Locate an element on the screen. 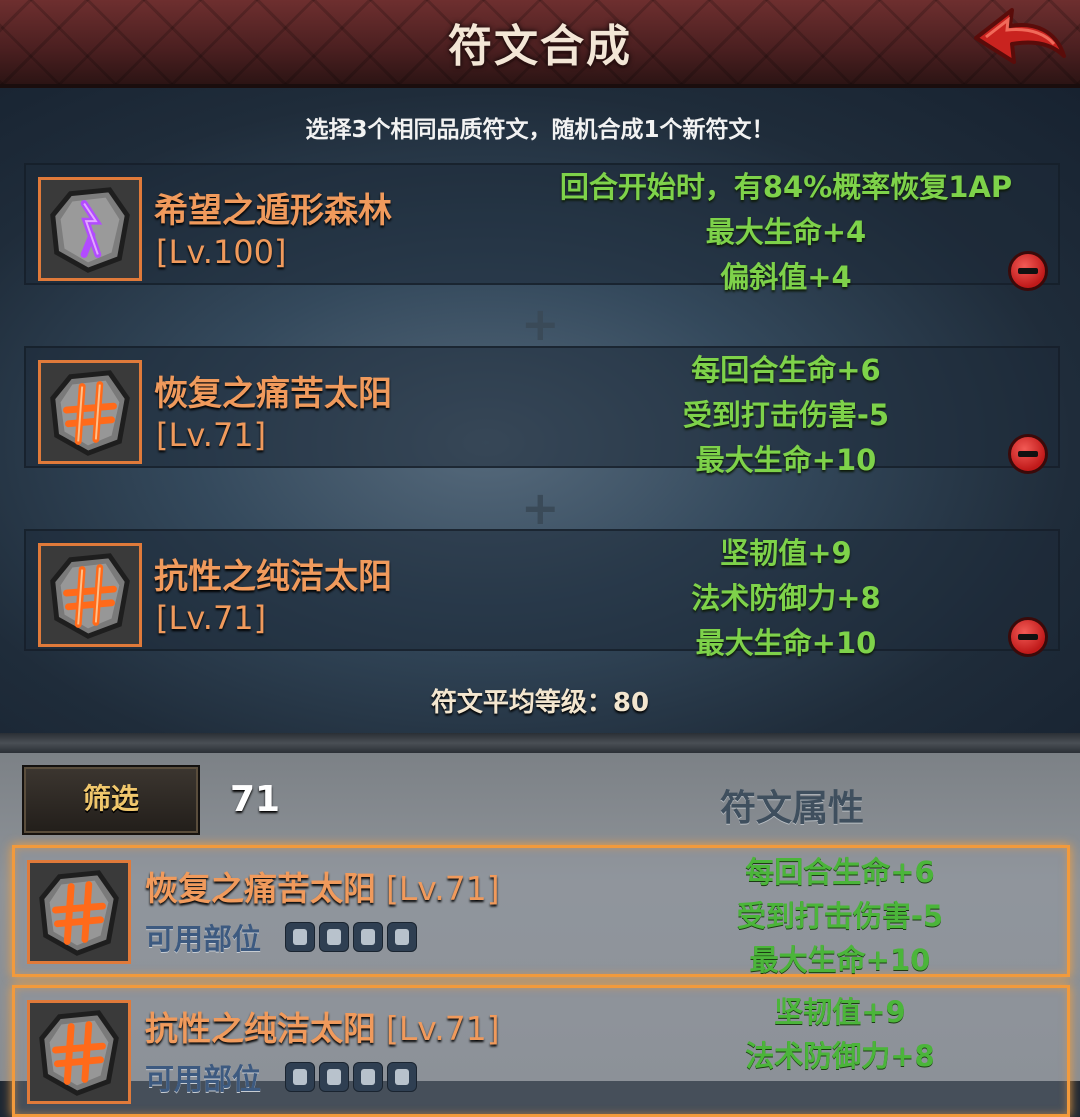  filter-value: 71 is located at coordinates (255, 799).